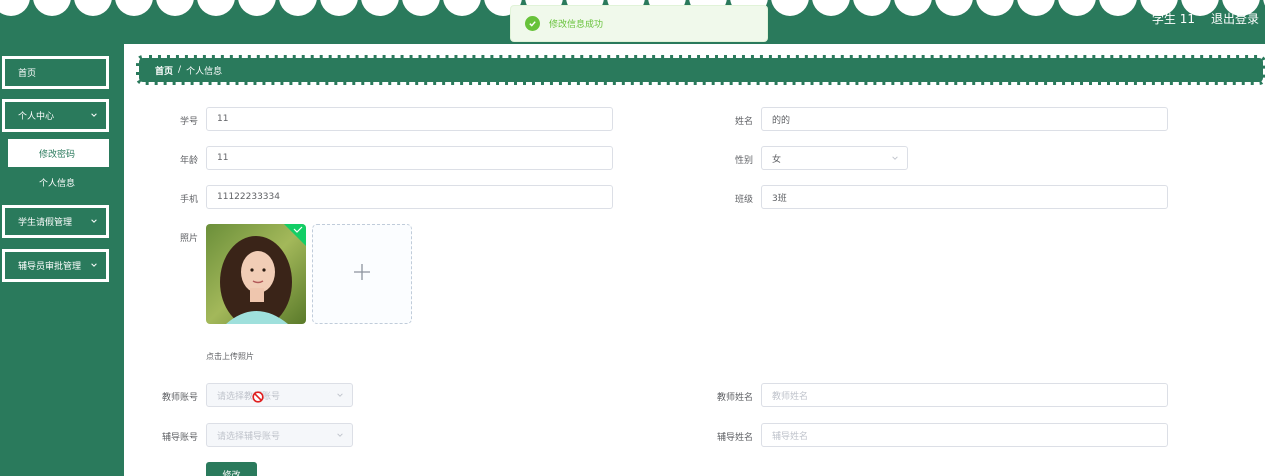  I want to click on sidebar-subitem-change-password: 修改密码, so click(58, 153).